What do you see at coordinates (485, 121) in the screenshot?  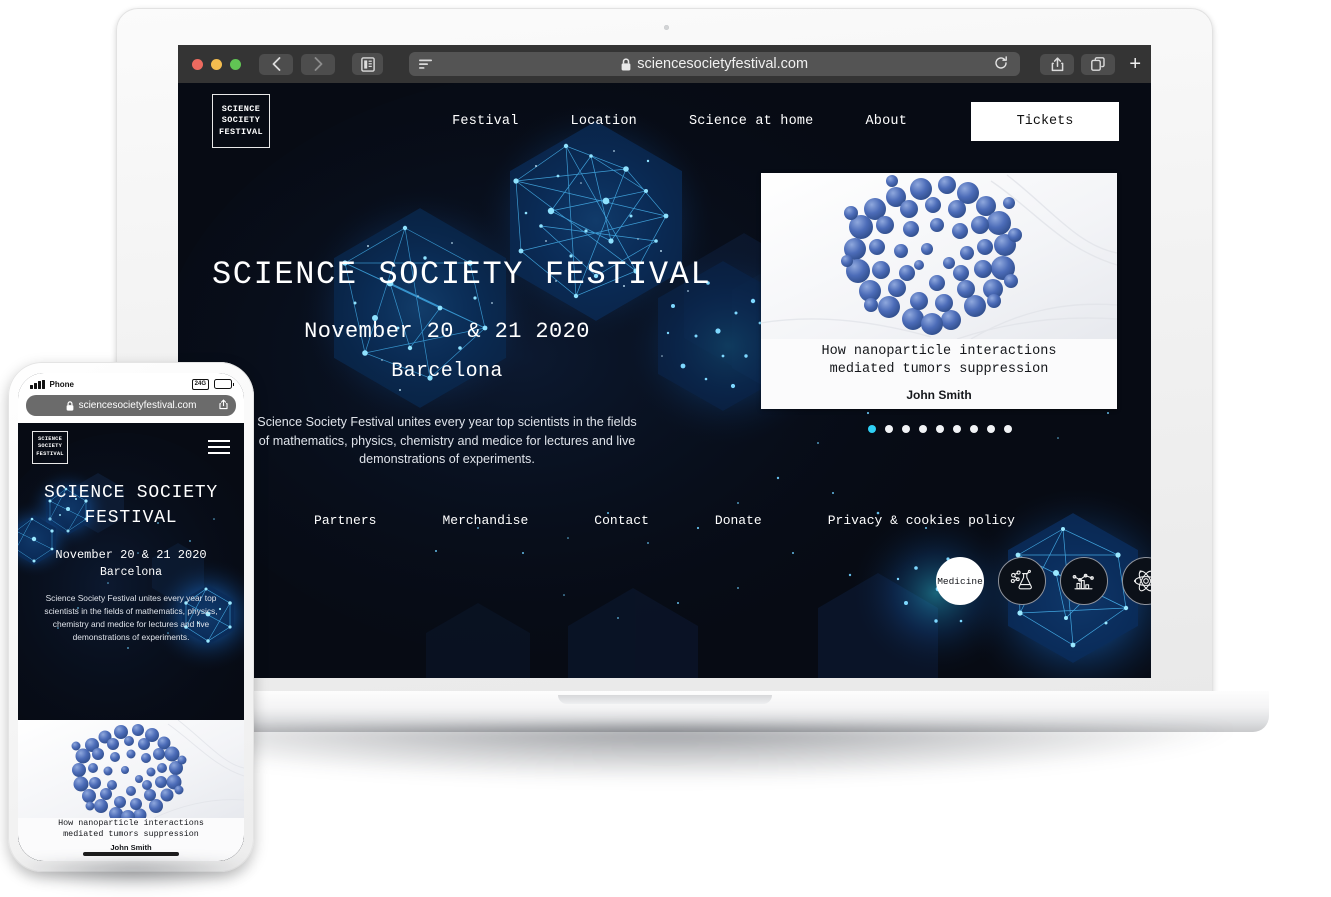 I see `nav-item-festival: Festival` at bounding box center [485, 121].